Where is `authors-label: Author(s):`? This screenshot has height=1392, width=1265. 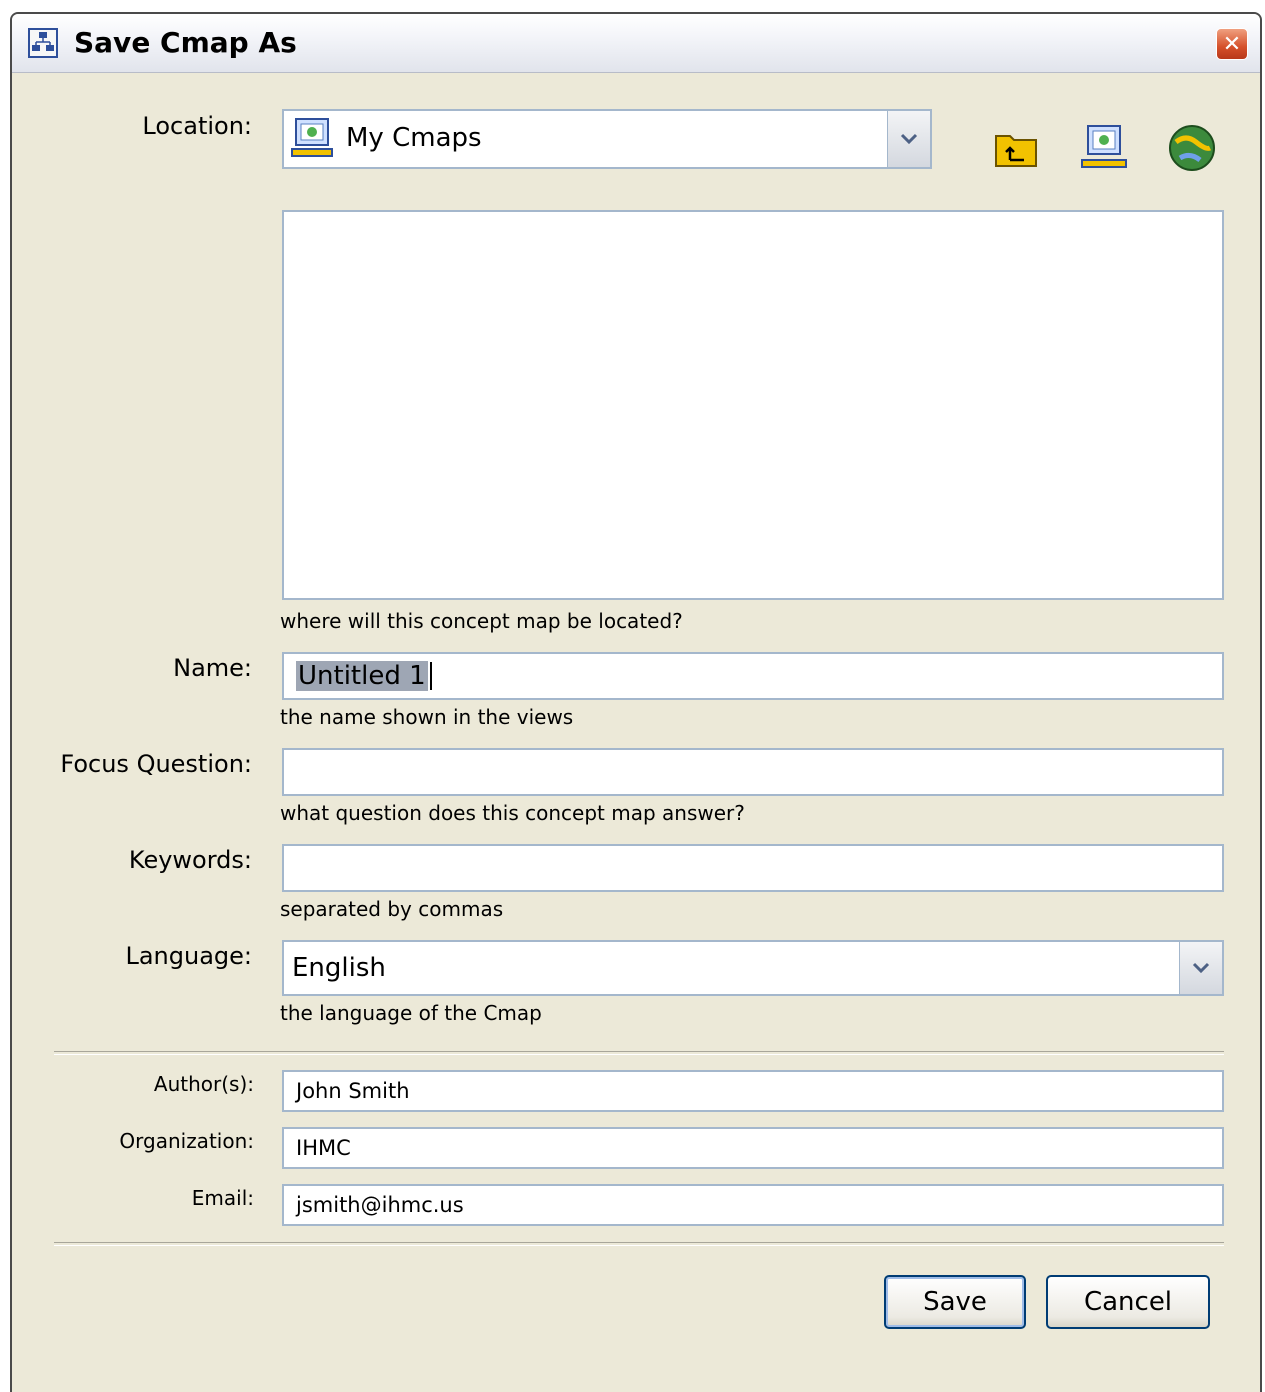
authors-label: Author(s): is located at coordinates (203, 1084).